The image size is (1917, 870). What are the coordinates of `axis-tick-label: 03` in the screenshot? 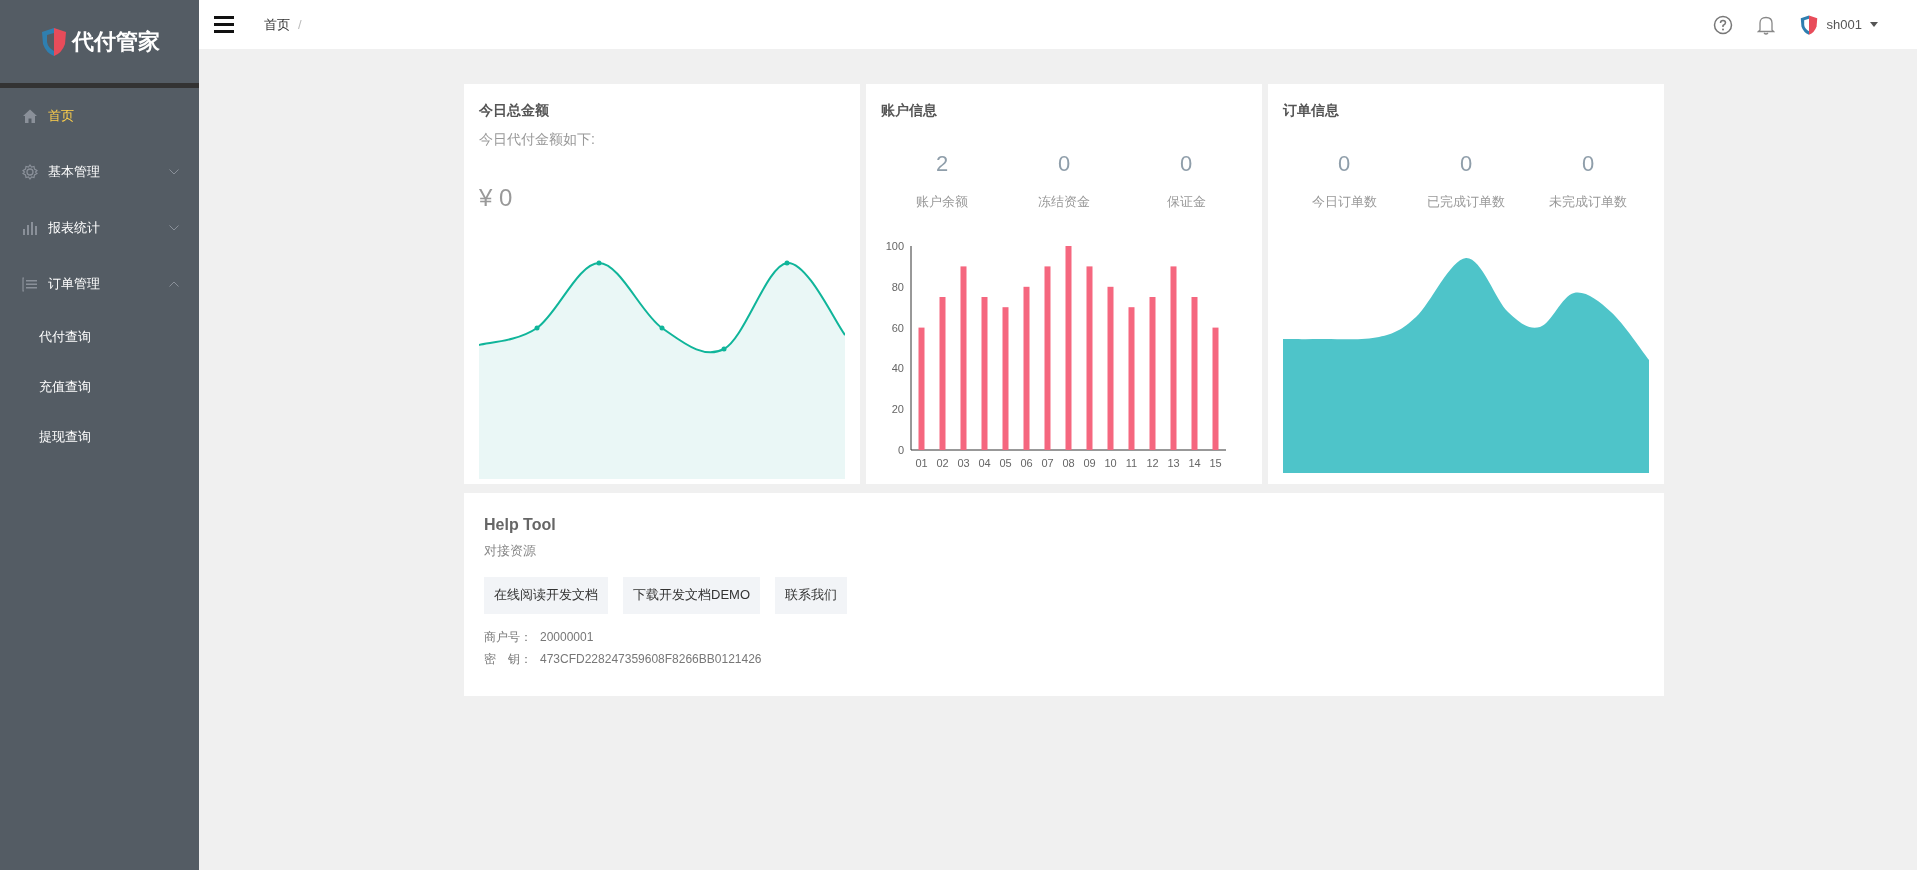 It's located at (963, 462).